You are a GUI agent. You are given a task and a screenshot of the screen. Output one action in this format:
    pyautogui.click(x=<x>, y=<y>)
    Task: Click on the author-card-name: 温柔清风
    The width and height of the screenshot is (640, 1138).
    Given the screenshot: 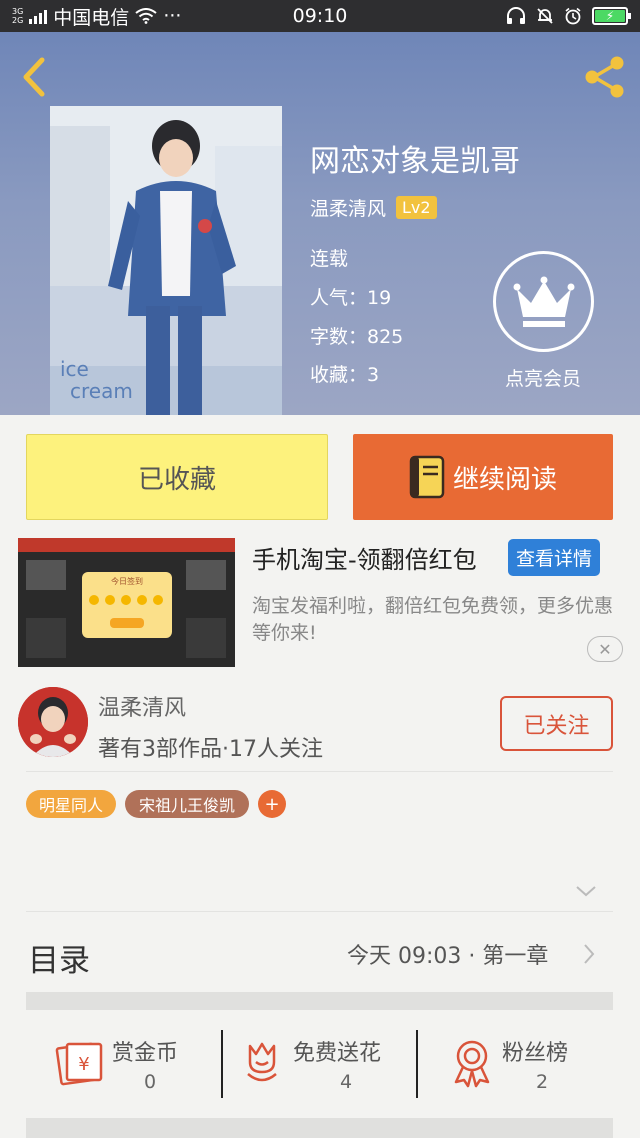 What is the action you would take?
    pyautogui.click(x=142, y=706)
    